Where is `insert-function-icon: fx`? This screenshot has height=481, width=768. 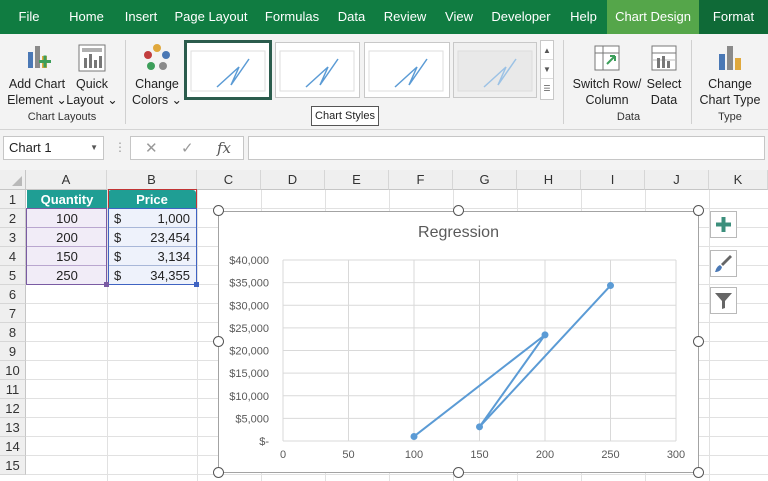
insert-function-icon: fx is located at coordinates (224, 148).